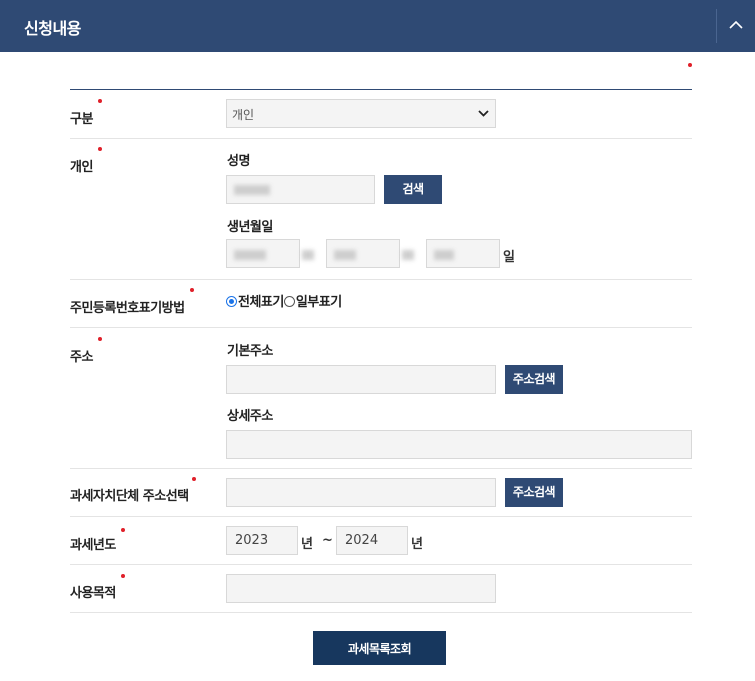 Image resolution: width=755 pixels, height=681 pixels. What do you see at coordinates (327, 540) in the screenshot?
I see `tax-year-tilde: ~` at bounding box center [327, 540].